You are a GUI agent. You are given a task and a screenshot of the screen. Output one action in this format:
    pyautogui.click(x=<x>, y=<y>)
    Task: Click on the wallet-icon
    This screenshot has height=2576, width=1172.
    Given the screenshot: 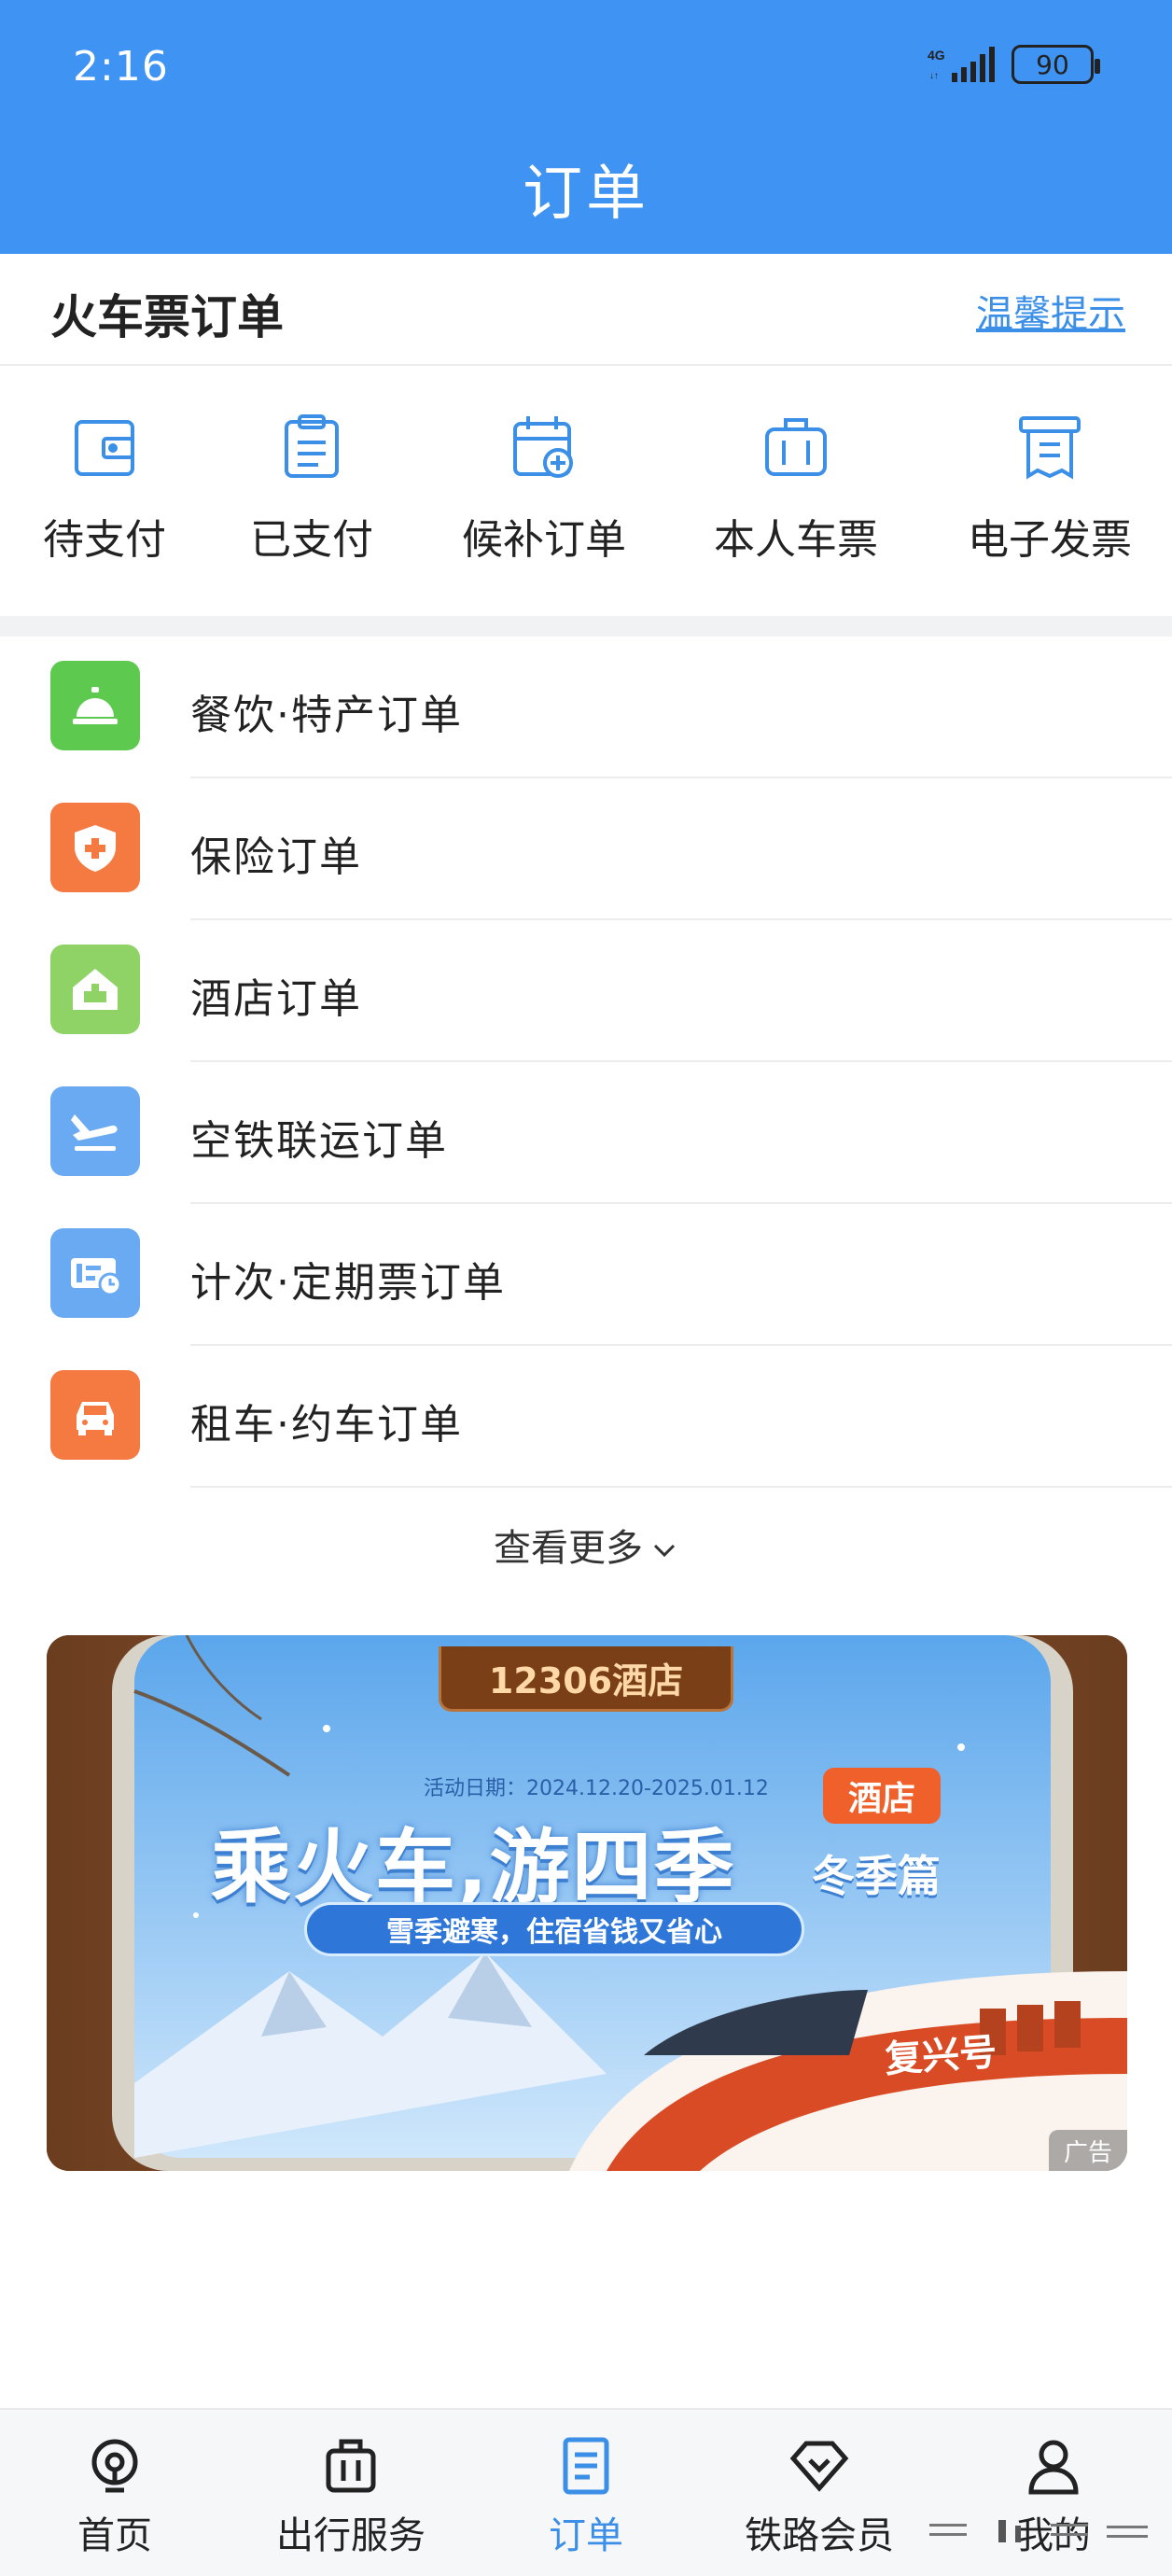 What is the action you would take?
    pyautogui.click(x=104, y=448)
    